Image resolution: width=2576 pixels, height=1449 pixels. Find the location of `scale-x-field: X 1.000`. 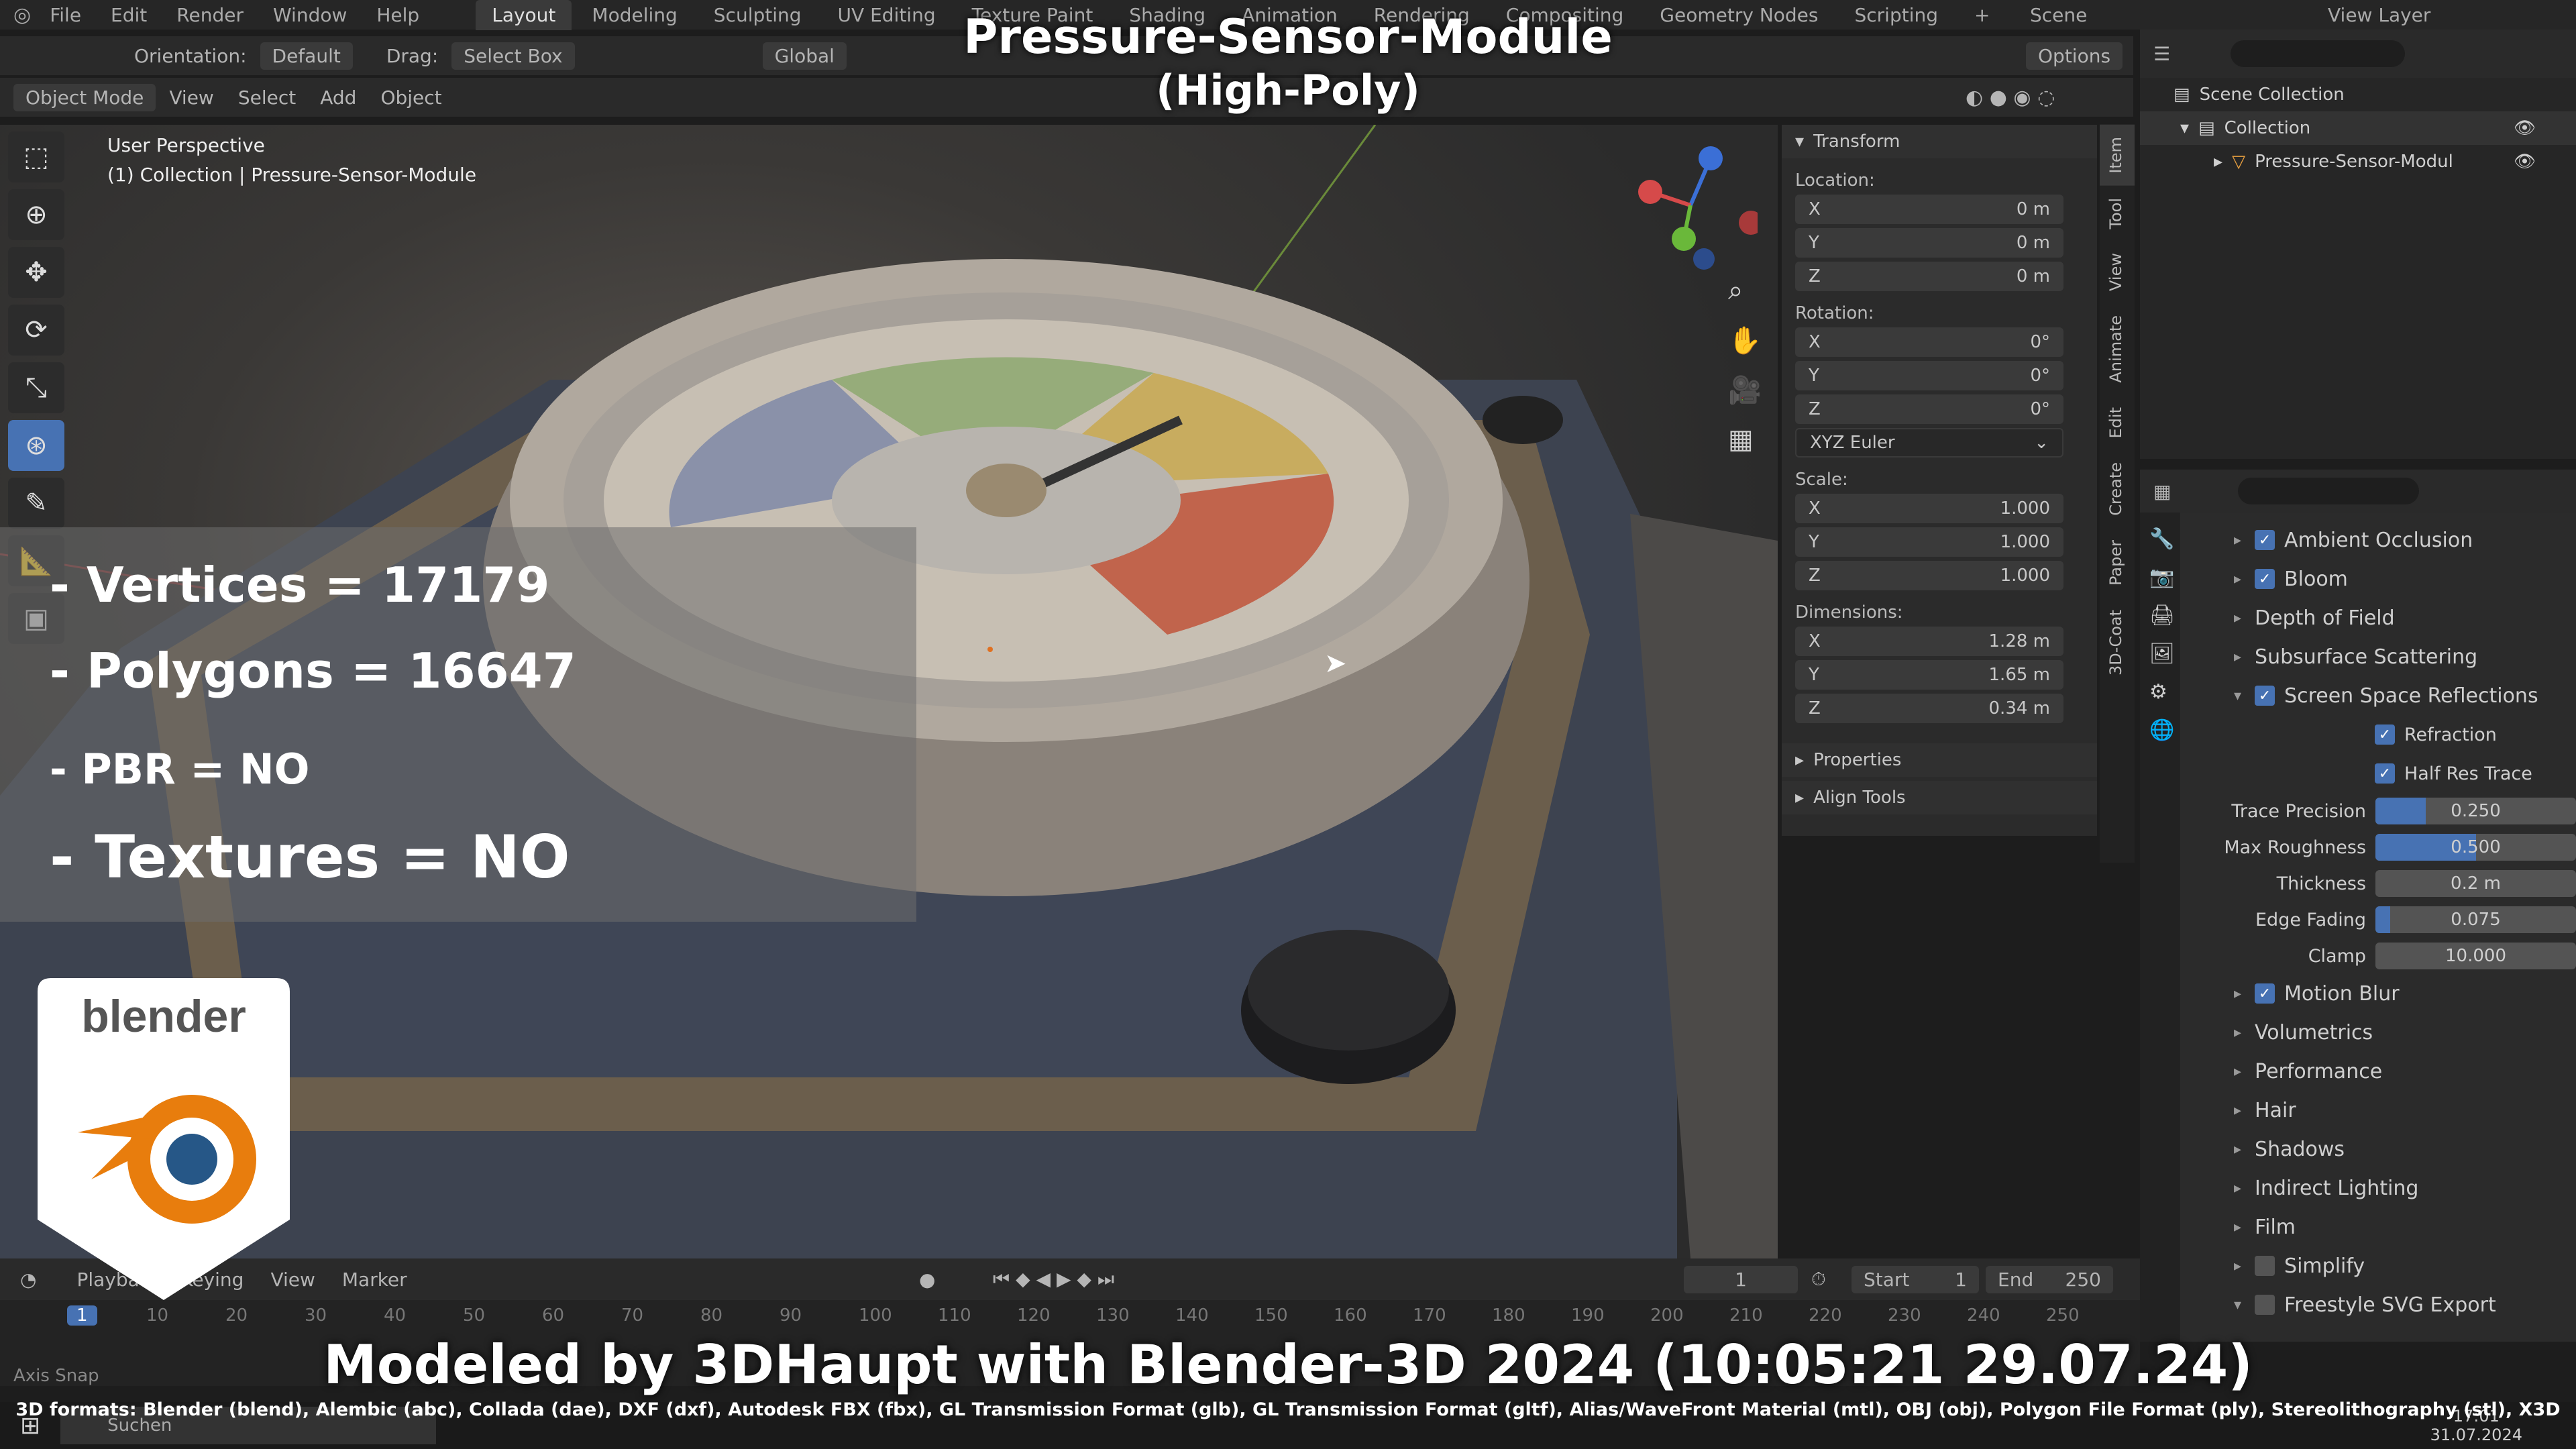

scale-x-field: X 1.000 is located at coordinates (1929, 508).